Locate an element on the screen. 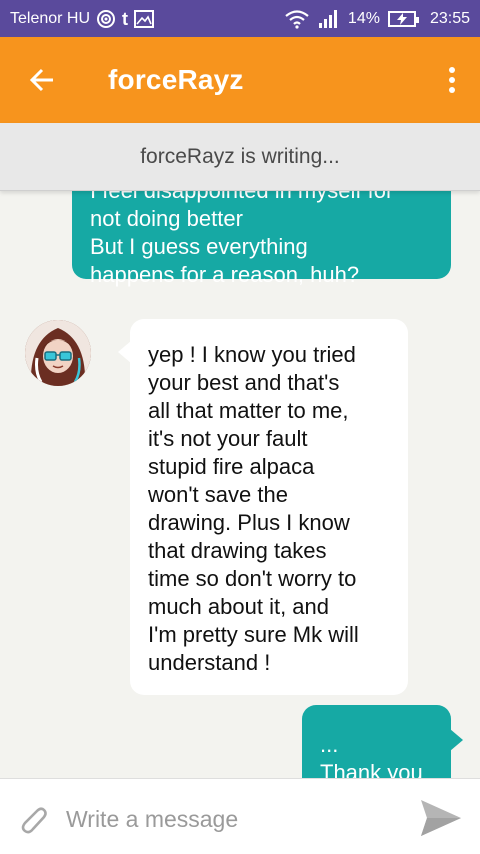 The image size is (480, 854). send-icon is located at coordinates (441, 818).